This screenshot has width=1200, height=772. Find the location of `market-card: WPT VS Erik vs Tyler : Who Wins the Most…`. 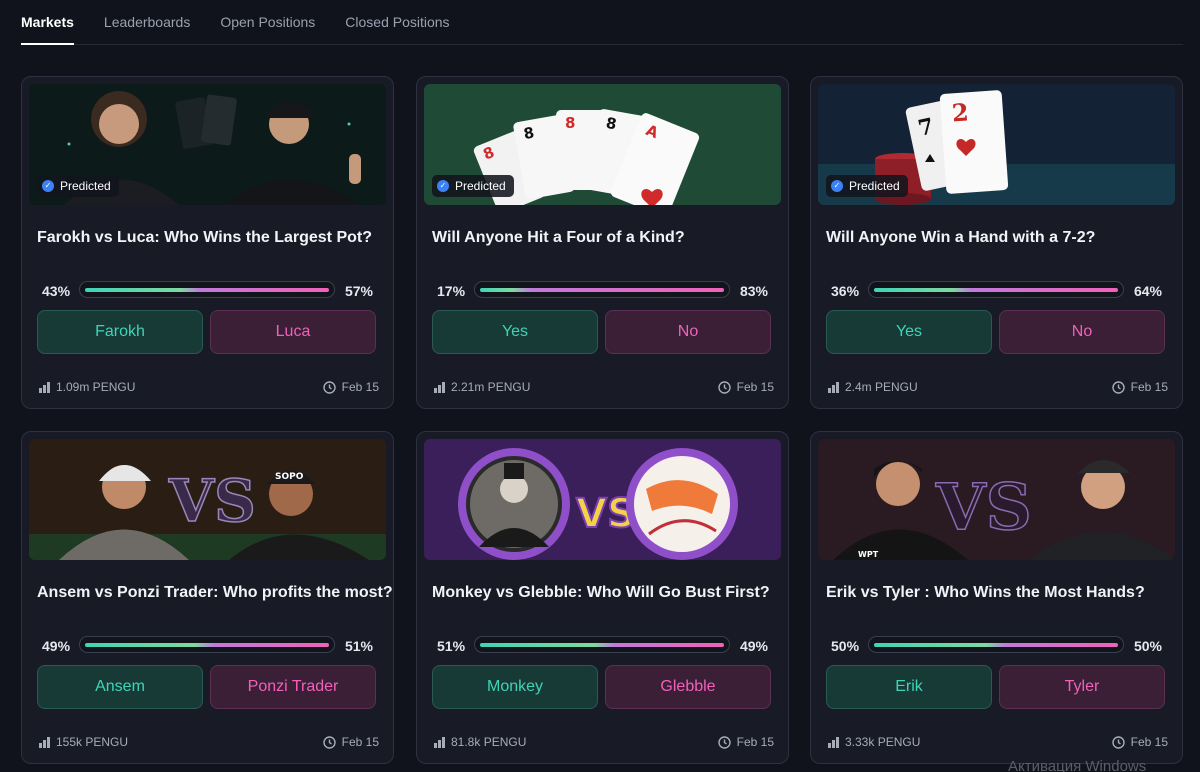

market-card: WPT VS Erik vs Tyler : Who Wins the Most… is located at coordinates (996, 597).